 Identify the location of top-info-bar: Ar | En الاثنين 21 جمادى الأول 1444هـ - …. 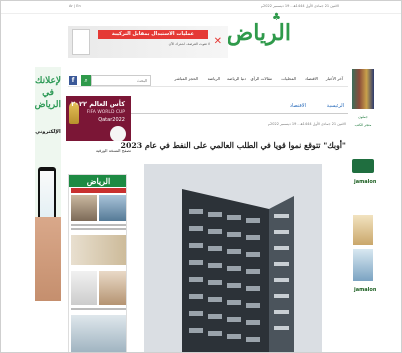
(201, 7).